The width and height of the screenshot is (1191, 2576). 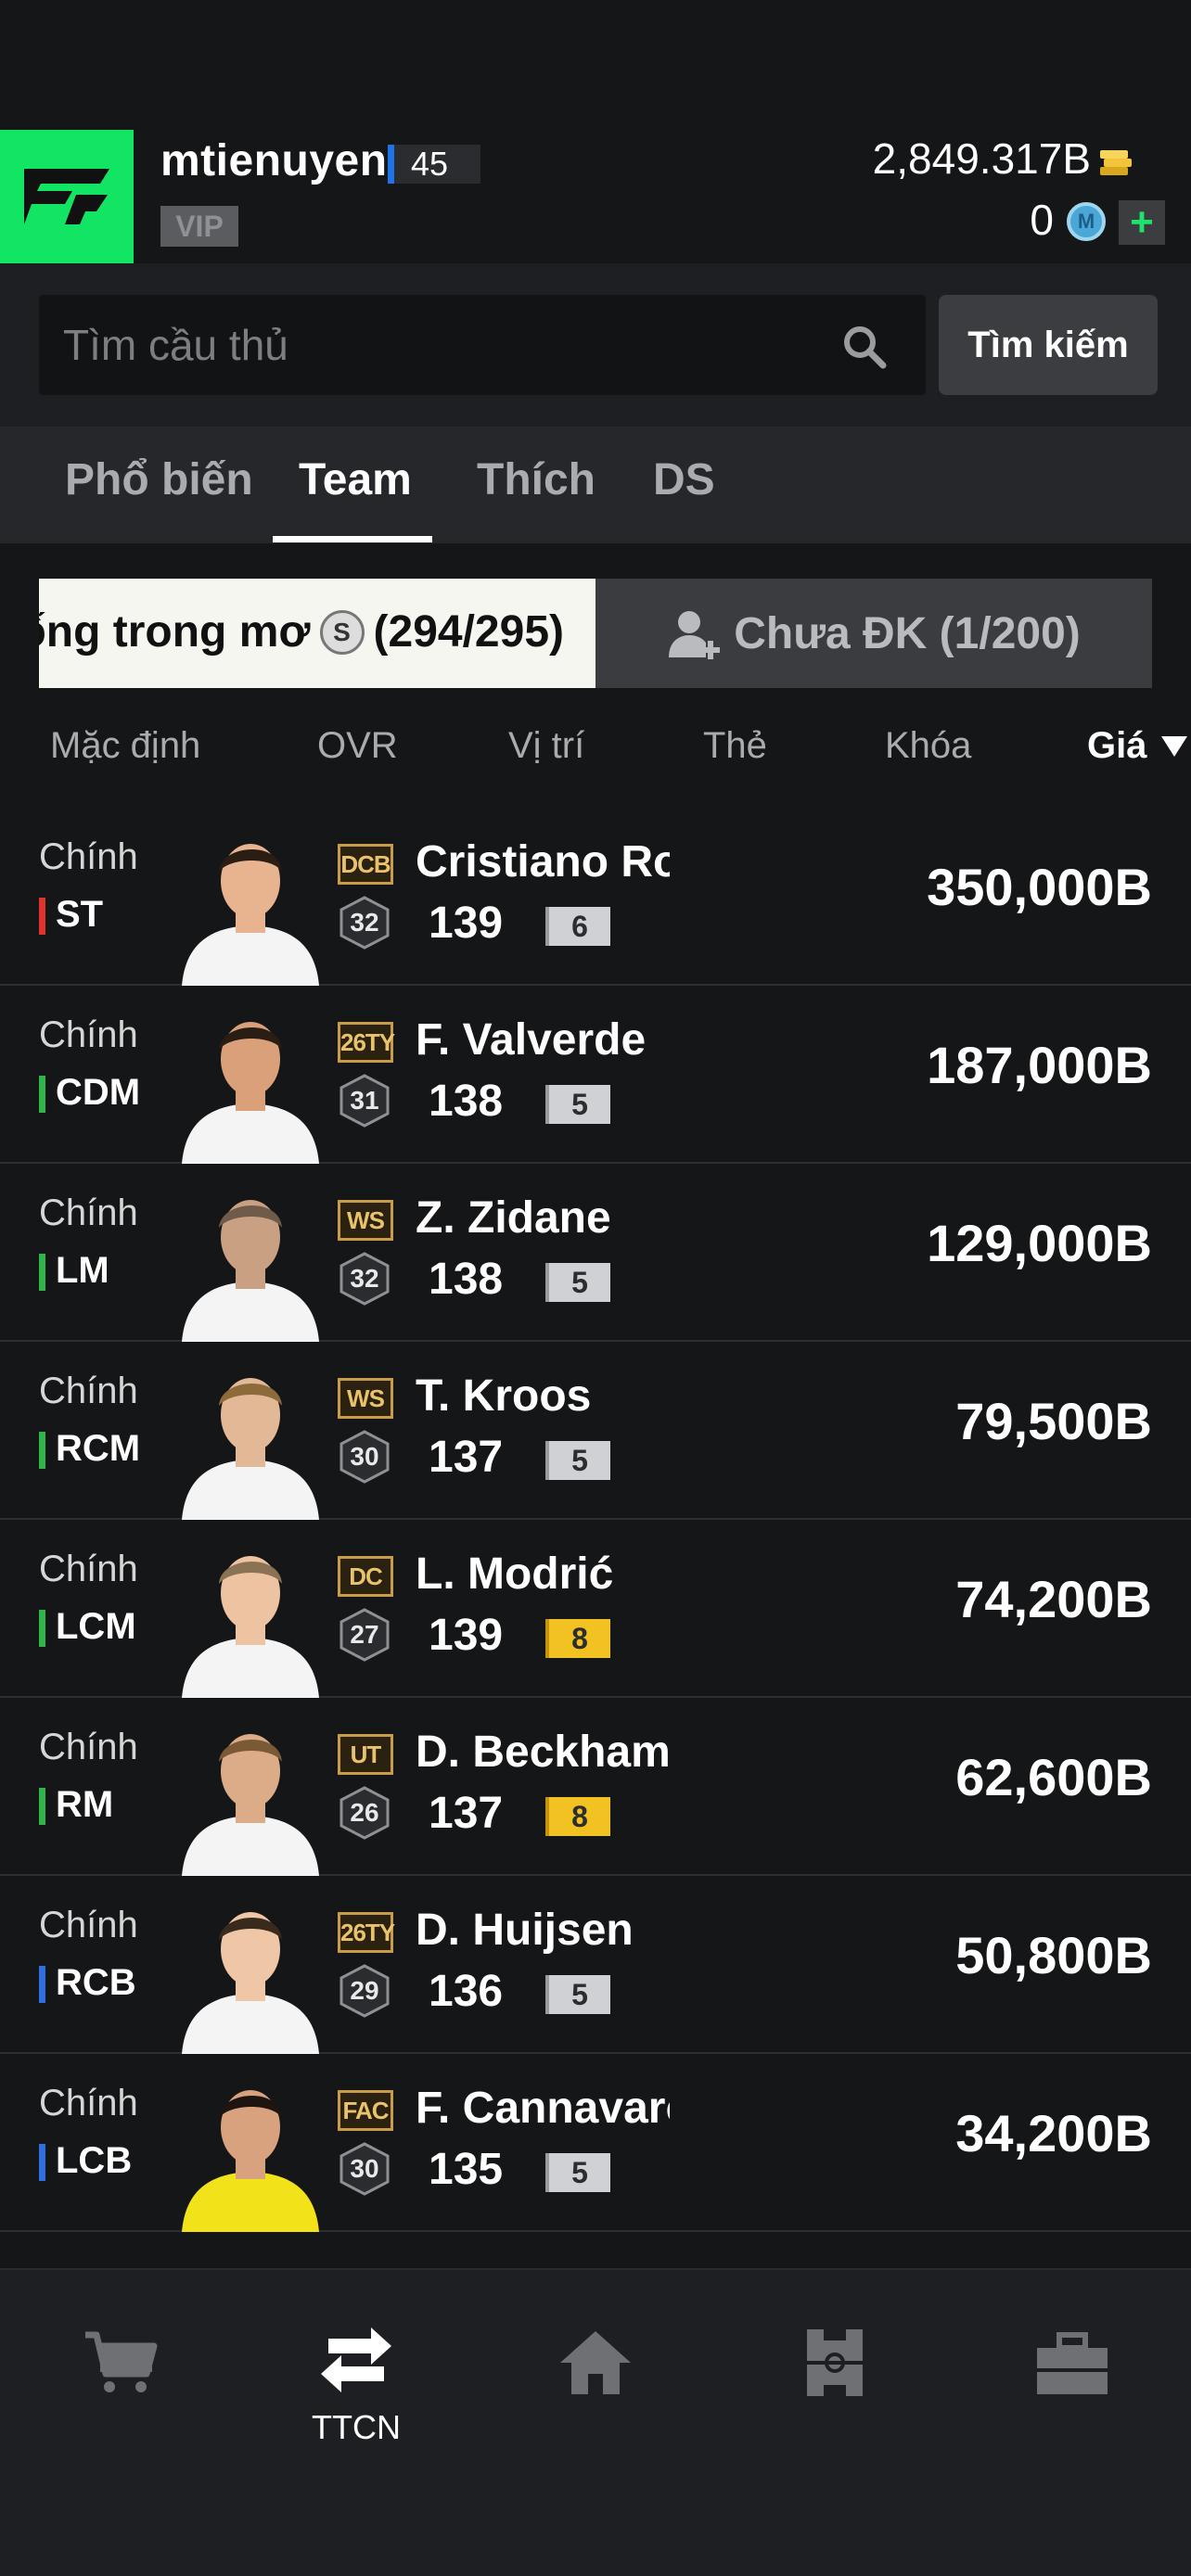 I want to click on nav-shop, so click(x=121, y=2381).